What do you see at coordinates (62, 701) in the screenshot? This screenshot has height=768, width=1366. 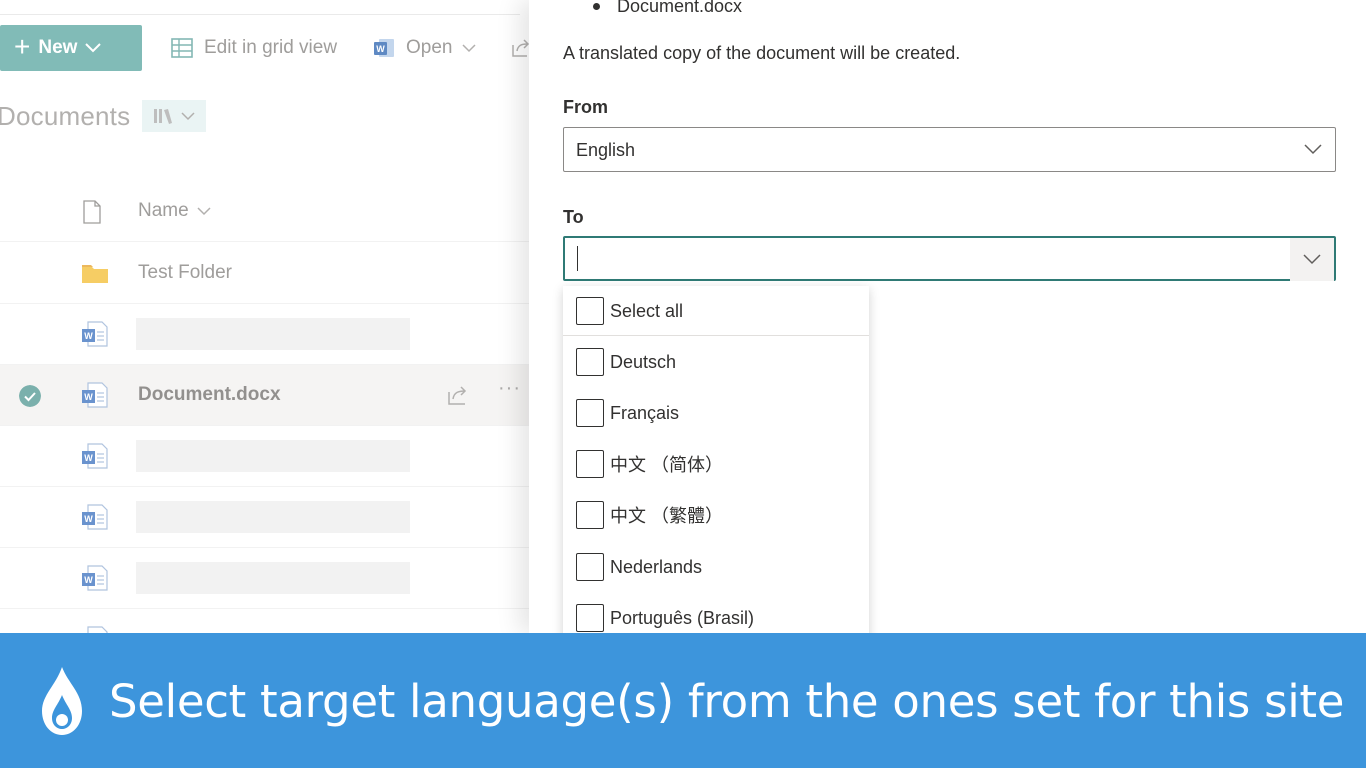 I see `flame-icon` at bounding box center [62, 701].